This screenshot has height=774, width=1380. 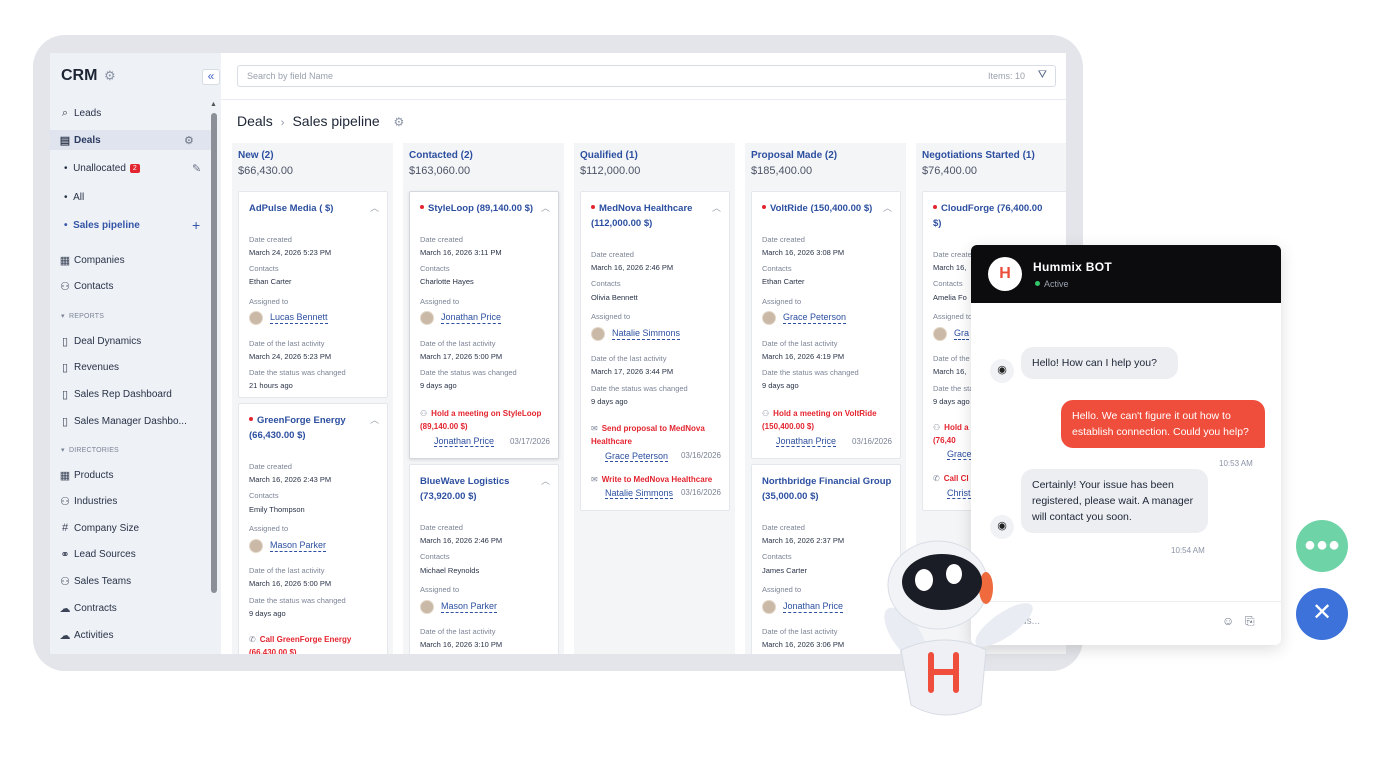 I want to click on assignee: Lucas Bennett, so click(x=288, y=318).